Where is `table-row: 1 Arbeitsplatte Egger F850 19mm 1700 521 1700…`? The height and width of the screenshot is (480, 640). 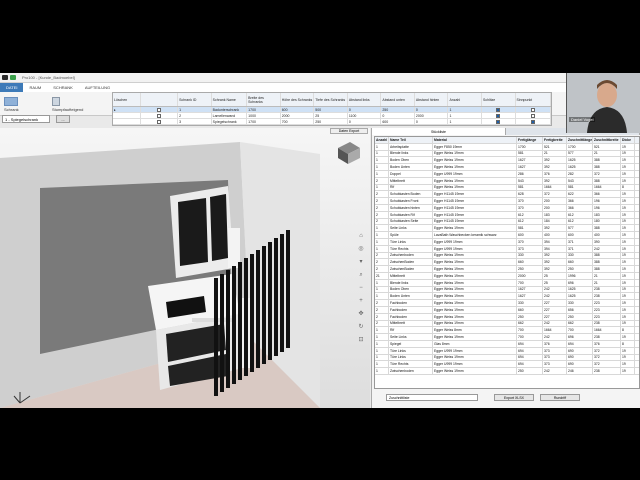 table-row: 1 Arbeitsplatte Egger F850 19mm 1700 521 1700… is located at coordinates (507, 147).